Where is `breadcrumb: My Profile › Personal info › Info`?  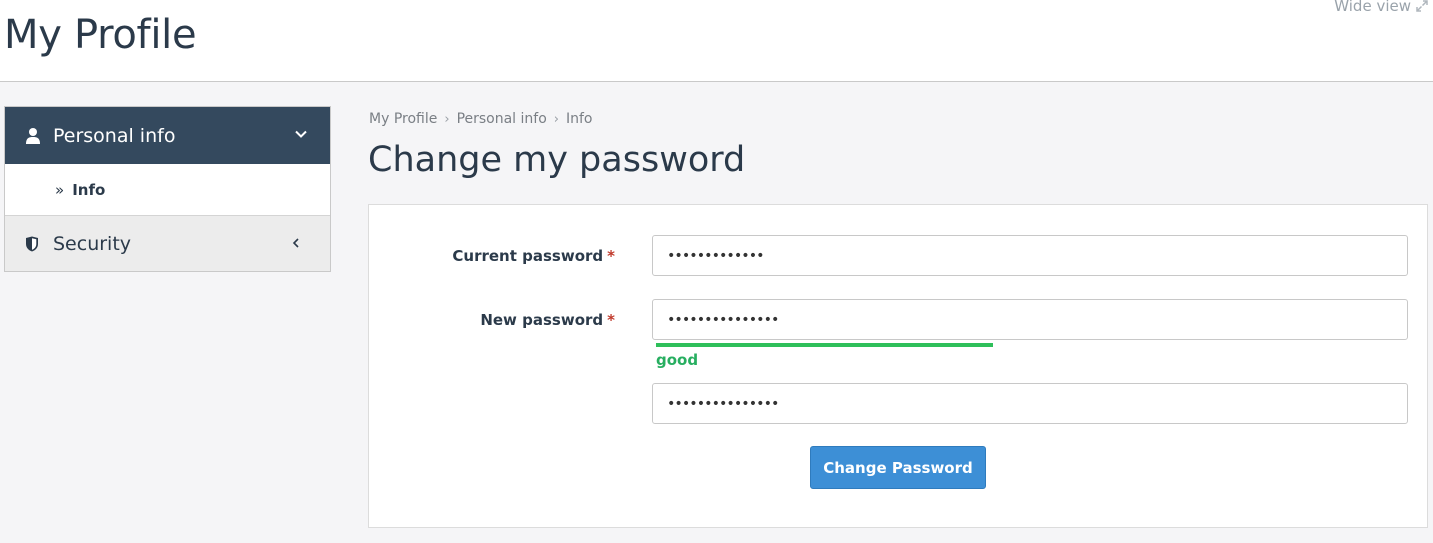 breadcrumb: My Profile › Personal info › Info is located at coordinates (481, 119).